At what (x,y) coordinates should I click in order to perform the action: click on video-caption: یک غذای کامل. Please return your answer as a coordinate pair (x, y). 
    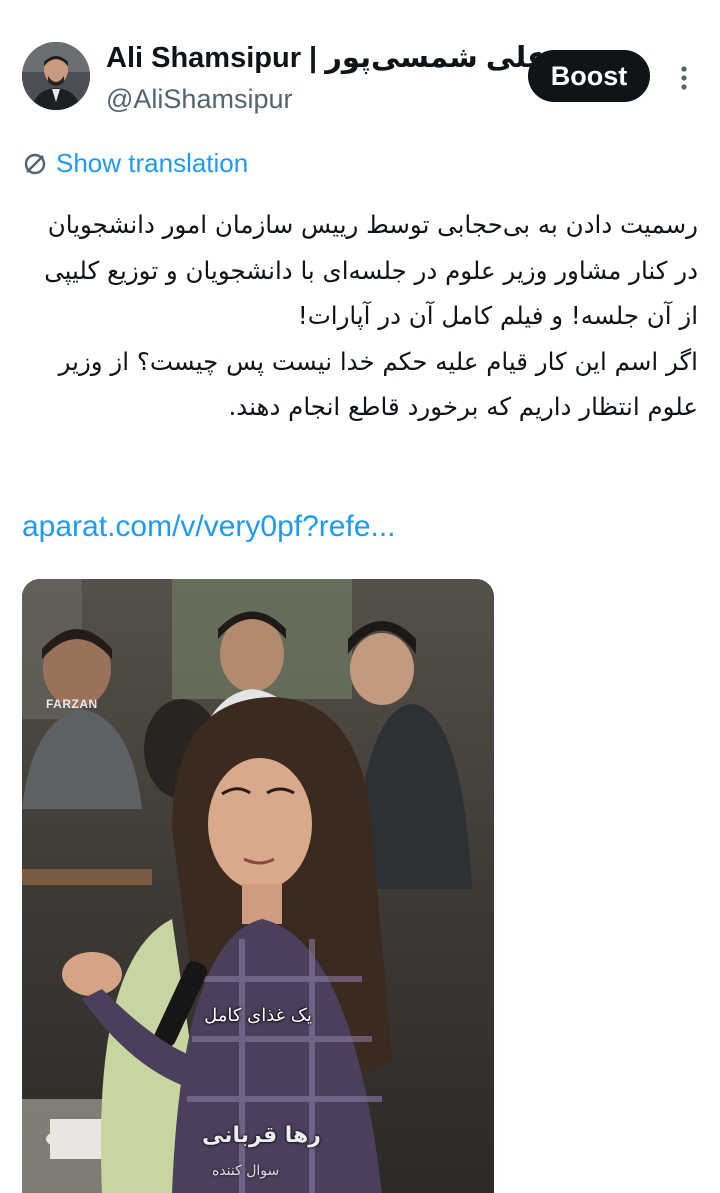
    Looking at the image, I should click on (258, 1015).